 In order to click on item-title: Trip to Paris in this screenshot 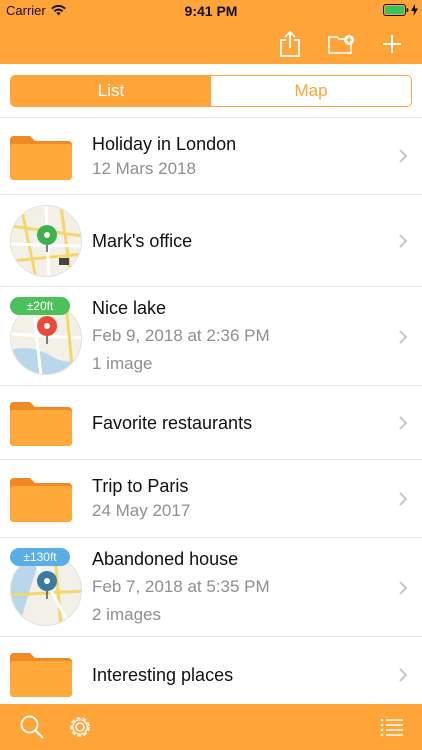, I will do `click(140, 486)`.